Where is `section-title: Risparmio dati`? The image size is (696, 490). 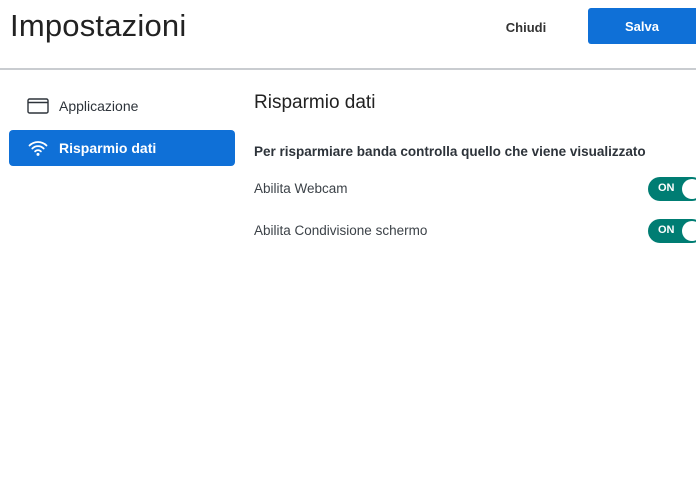
section-title: Risparmio dati is located at coordinates (315, 102).